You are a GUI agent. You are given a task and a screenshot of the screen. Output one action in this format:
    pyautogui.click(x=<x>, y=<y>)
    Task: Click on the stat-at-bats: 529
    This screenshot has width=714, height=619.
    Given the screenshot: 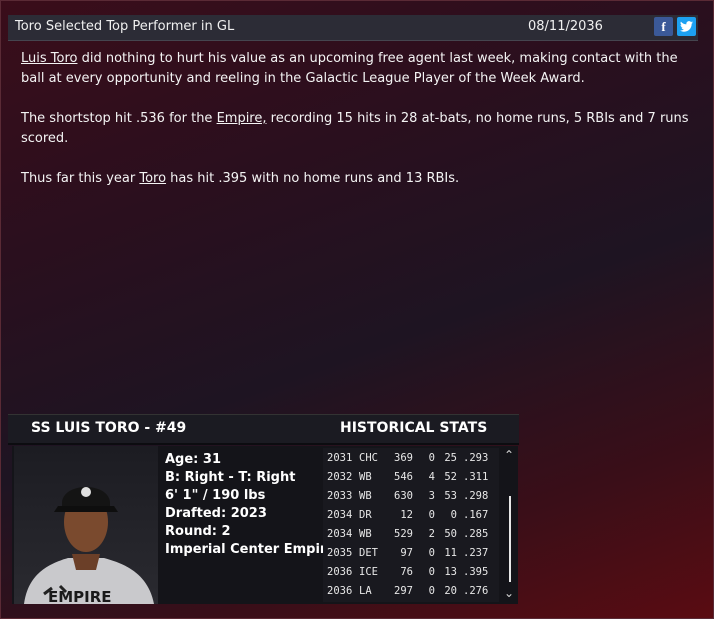 What is the action you would take?
    pyautogui.click(x=403, y=534)
    